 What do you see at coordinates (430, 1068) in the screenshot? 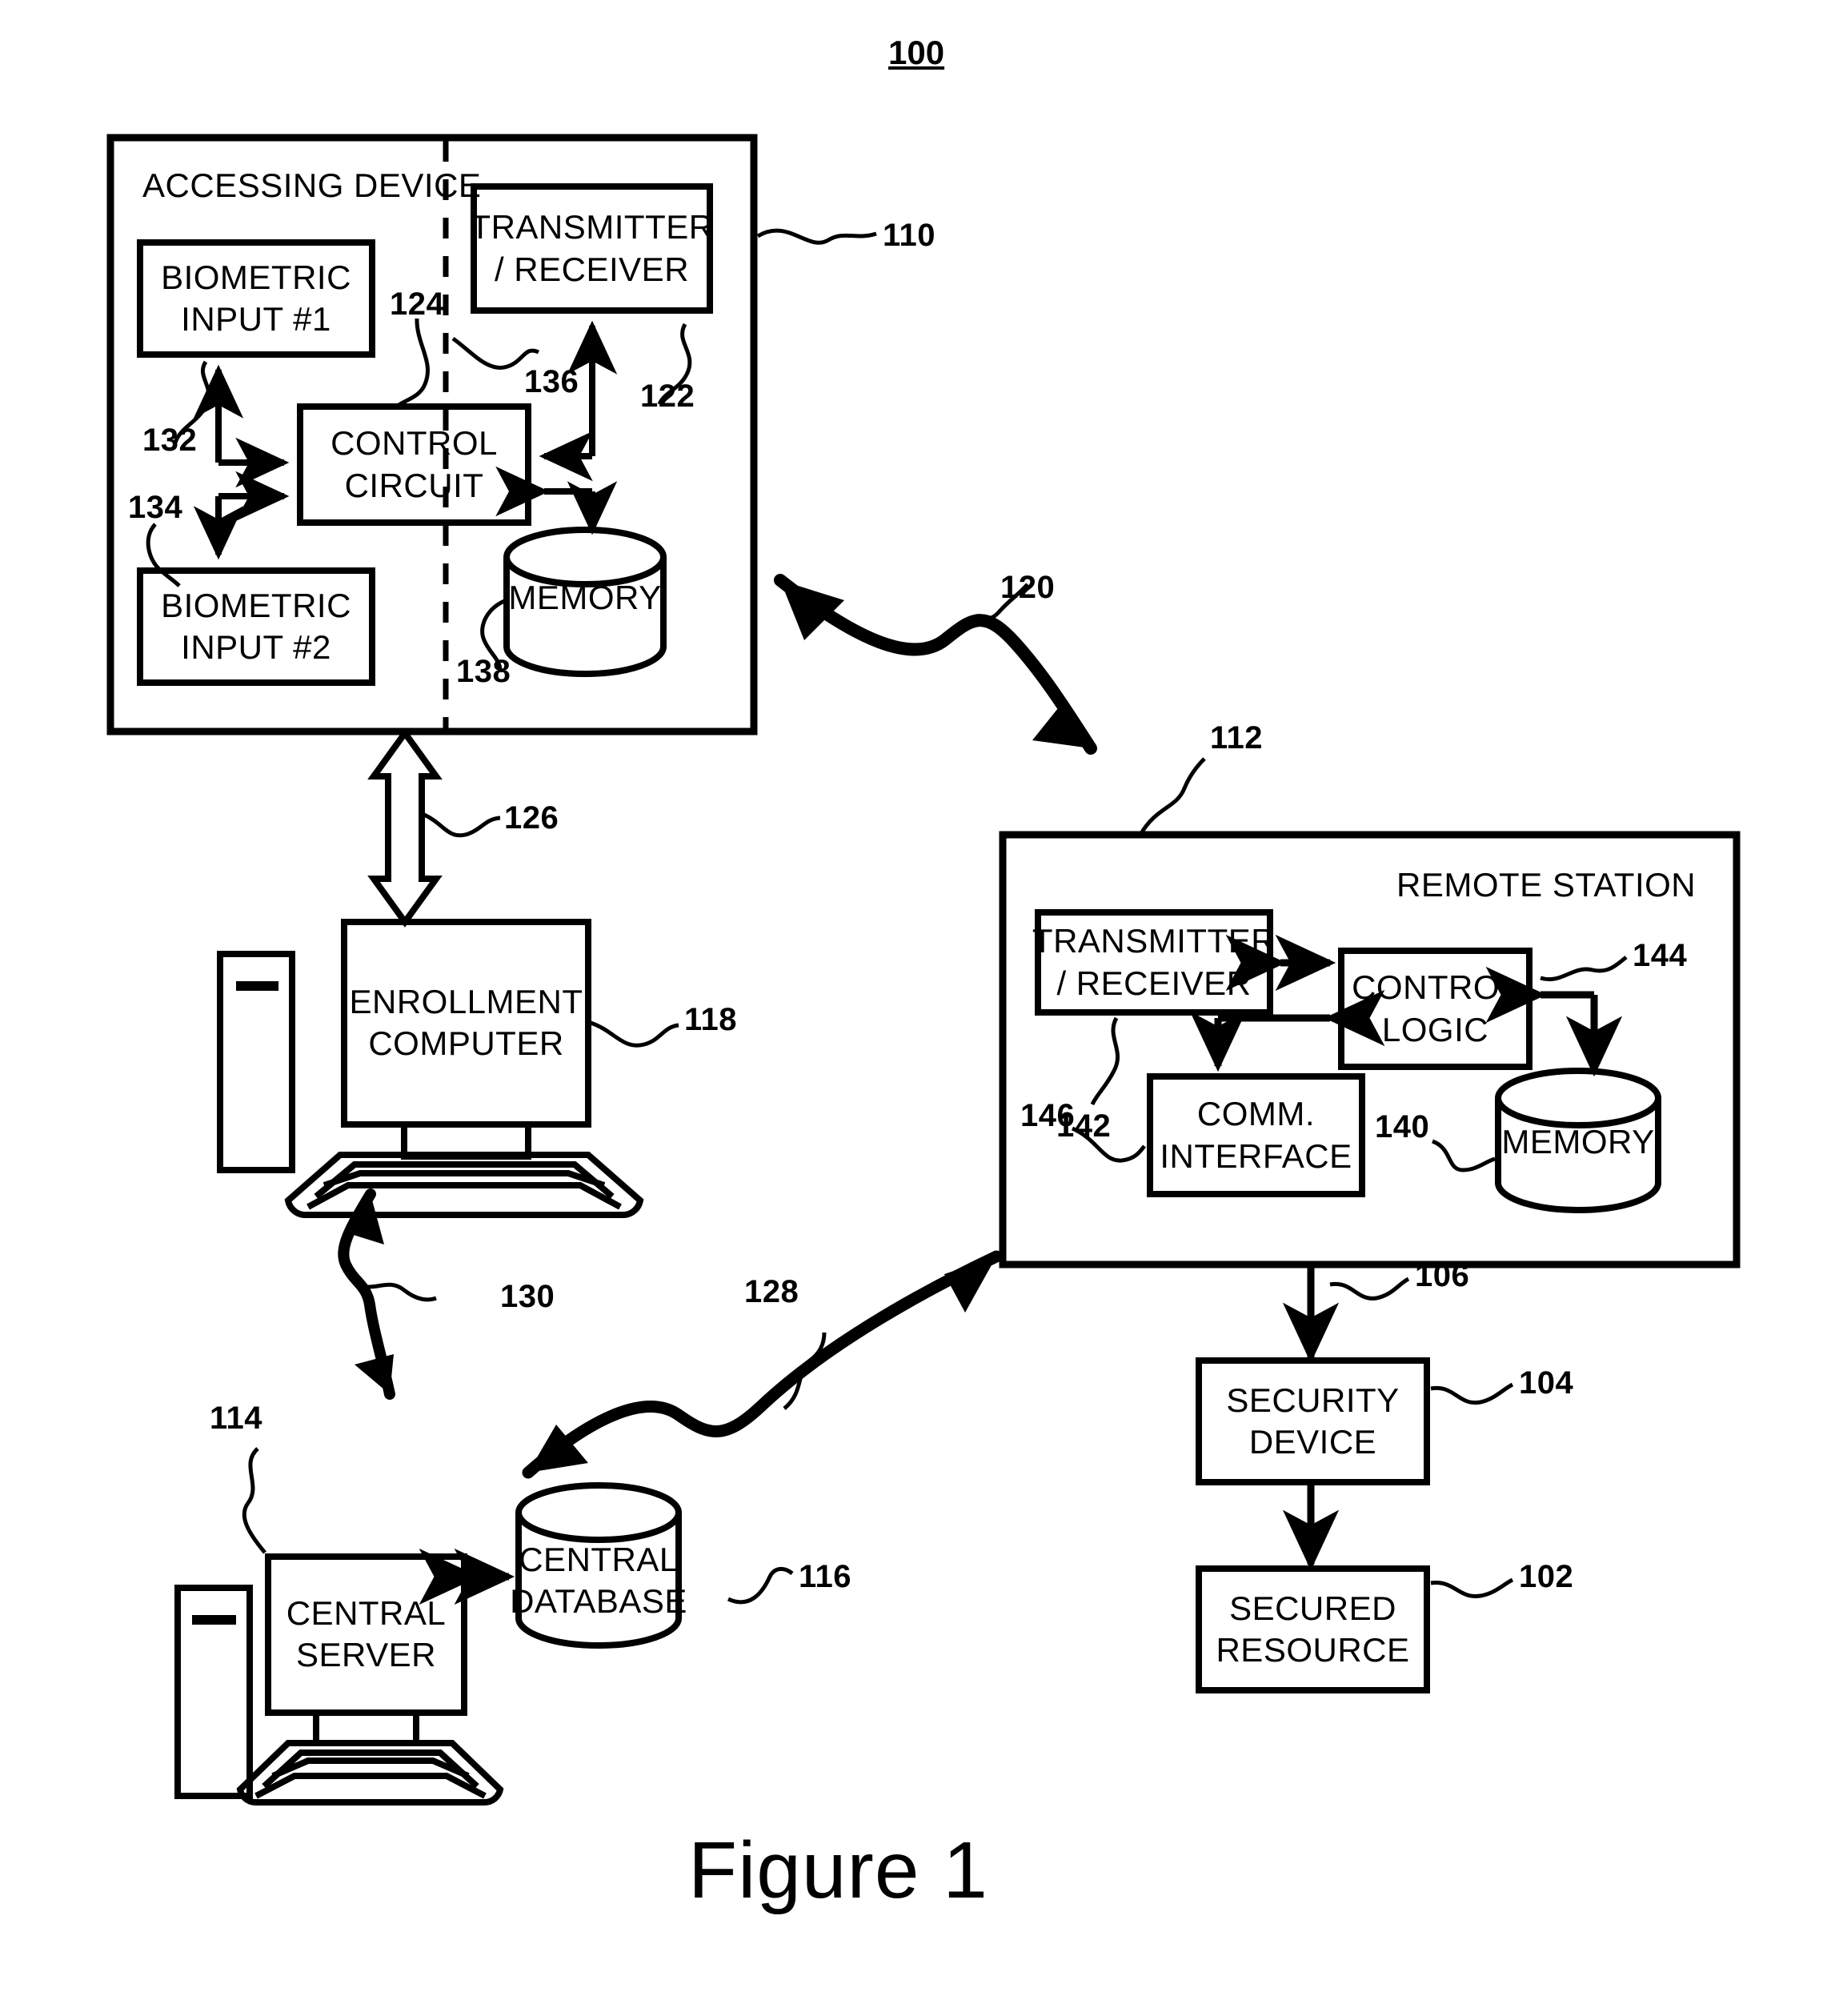
I see `enrollment-computer-graphic` at bounding box center [430, 1068].